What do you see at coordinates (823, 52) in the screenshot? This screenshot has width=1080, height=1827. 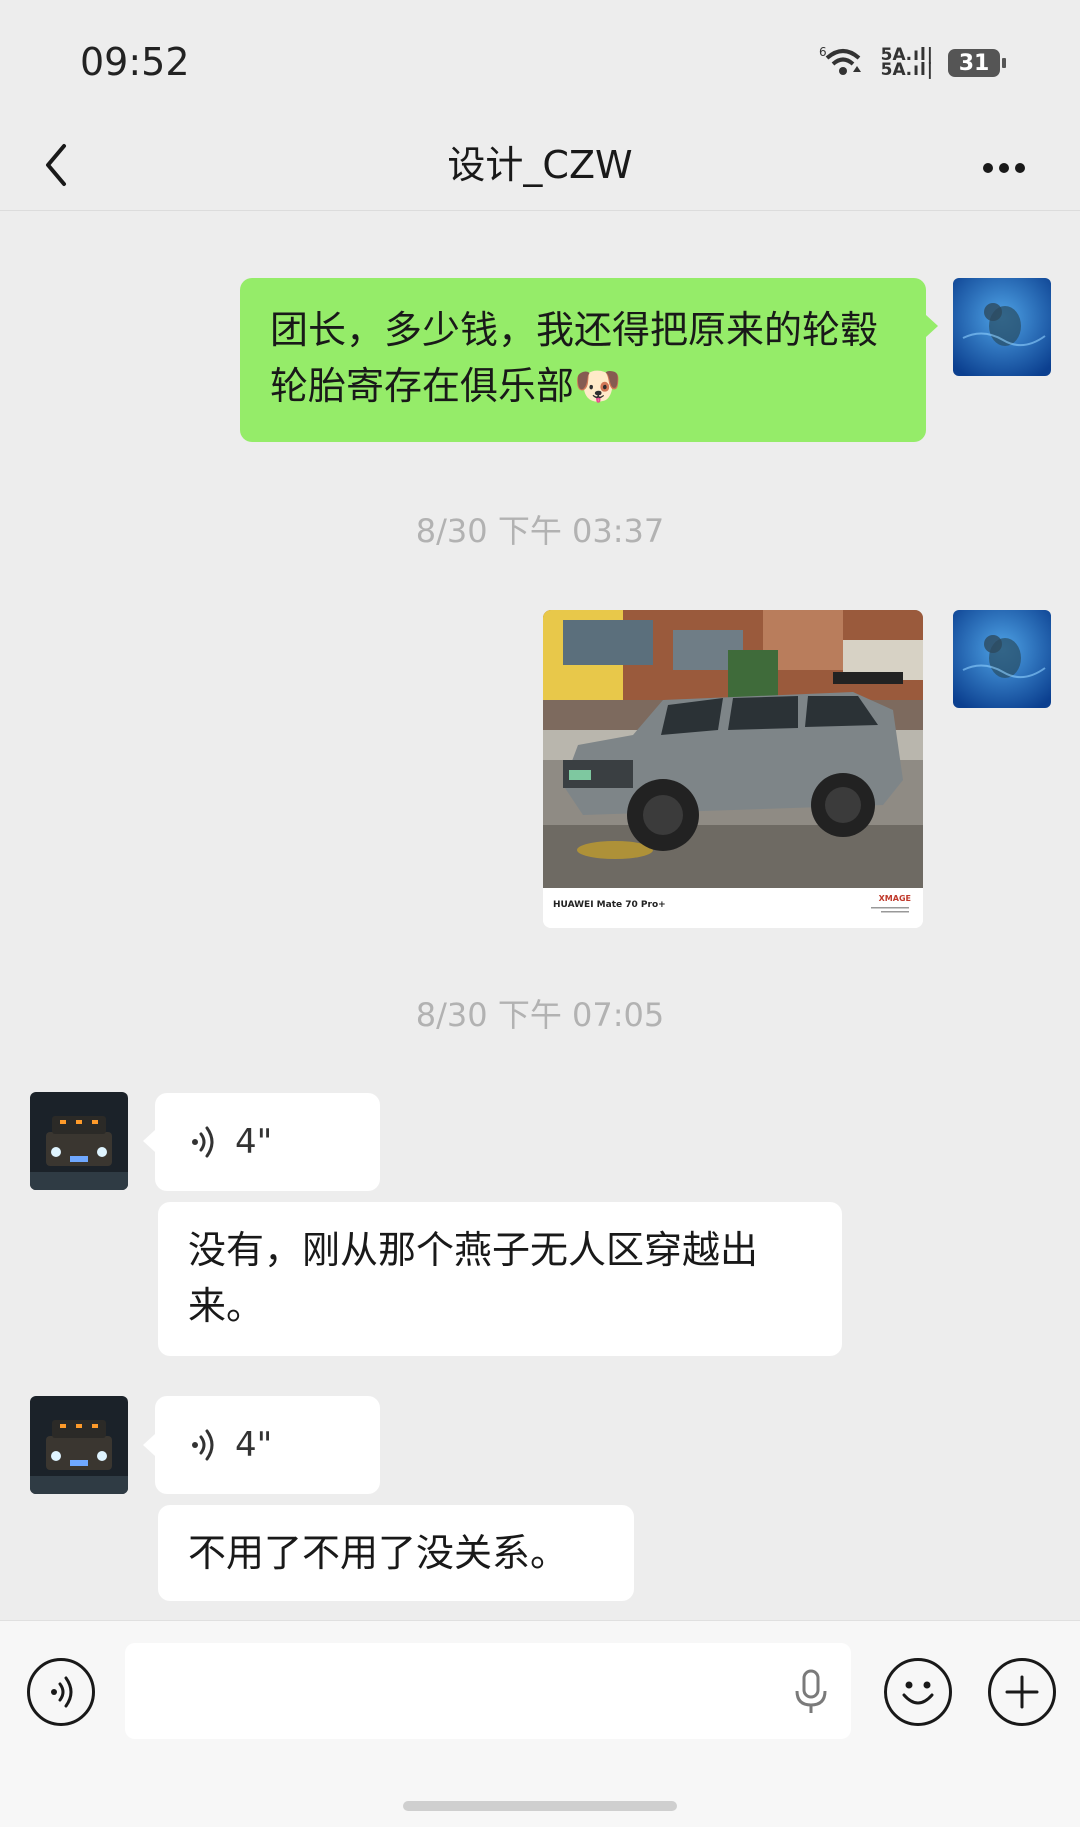 I see `svg-text: 6` at bounding box center [823, 52].